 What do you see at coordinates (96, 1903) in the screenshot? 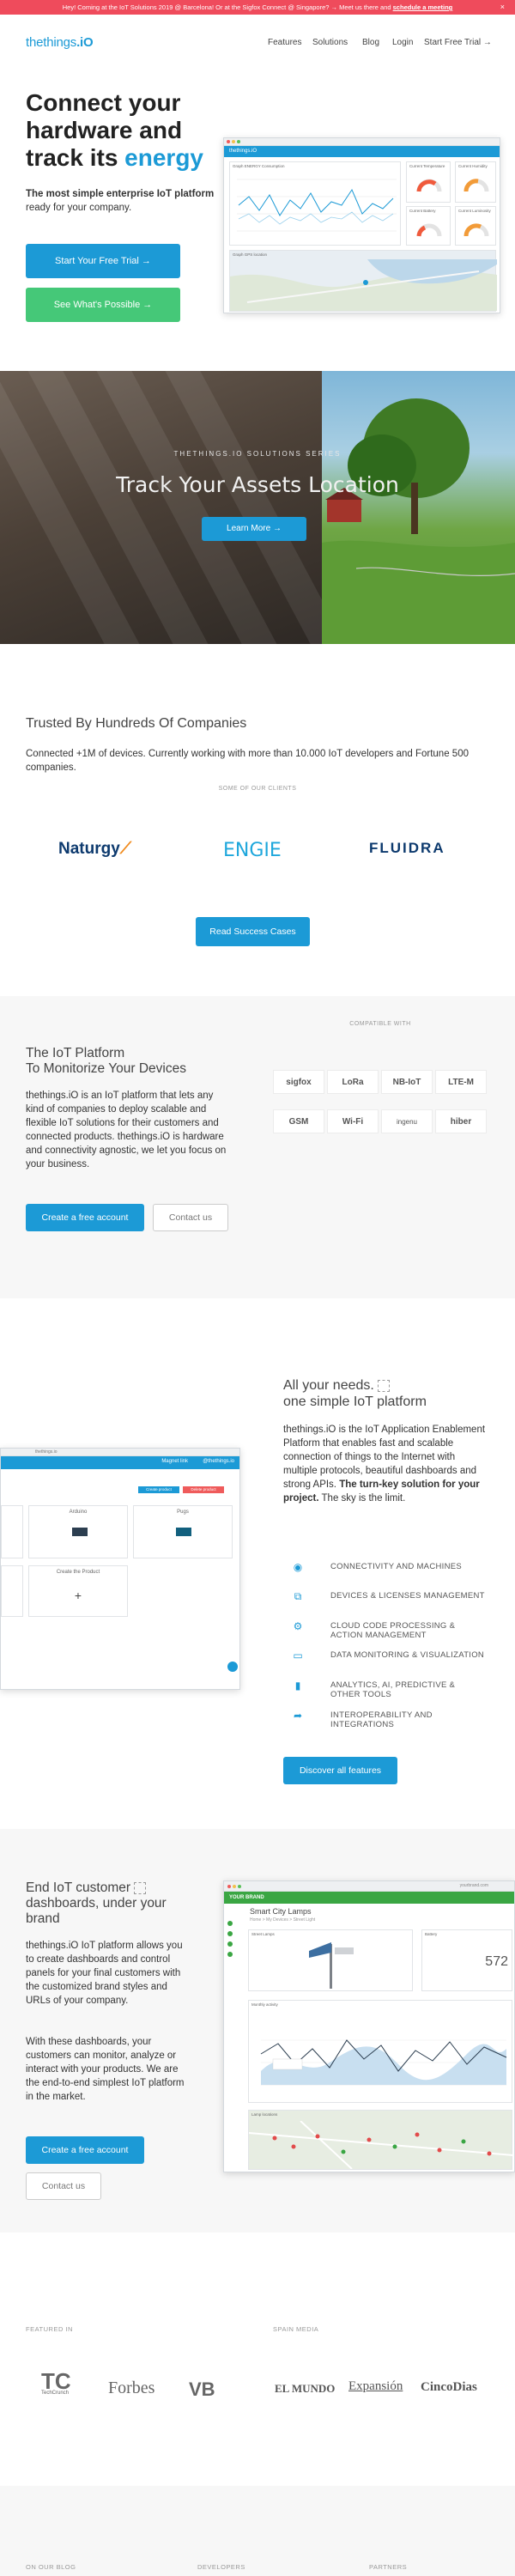
I see `brand-title-line2: dashboards, under your` at bounding box center [96, 1903].